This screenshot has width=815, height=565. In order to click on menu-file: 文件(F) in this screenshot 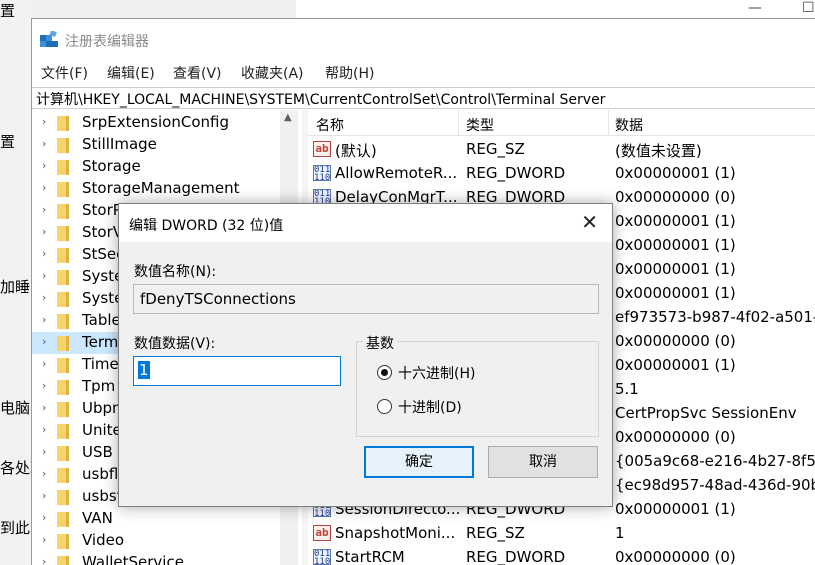, I will do `click(64, 73)`.